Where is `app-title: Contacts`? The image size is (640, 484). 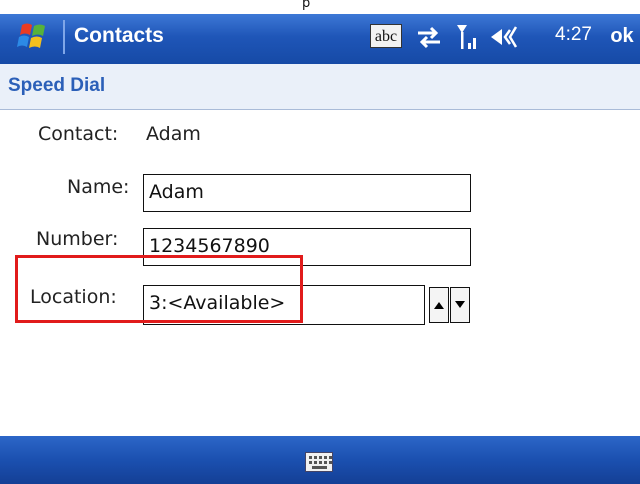 app-title: Contacts is located at coordinates (119, 35).